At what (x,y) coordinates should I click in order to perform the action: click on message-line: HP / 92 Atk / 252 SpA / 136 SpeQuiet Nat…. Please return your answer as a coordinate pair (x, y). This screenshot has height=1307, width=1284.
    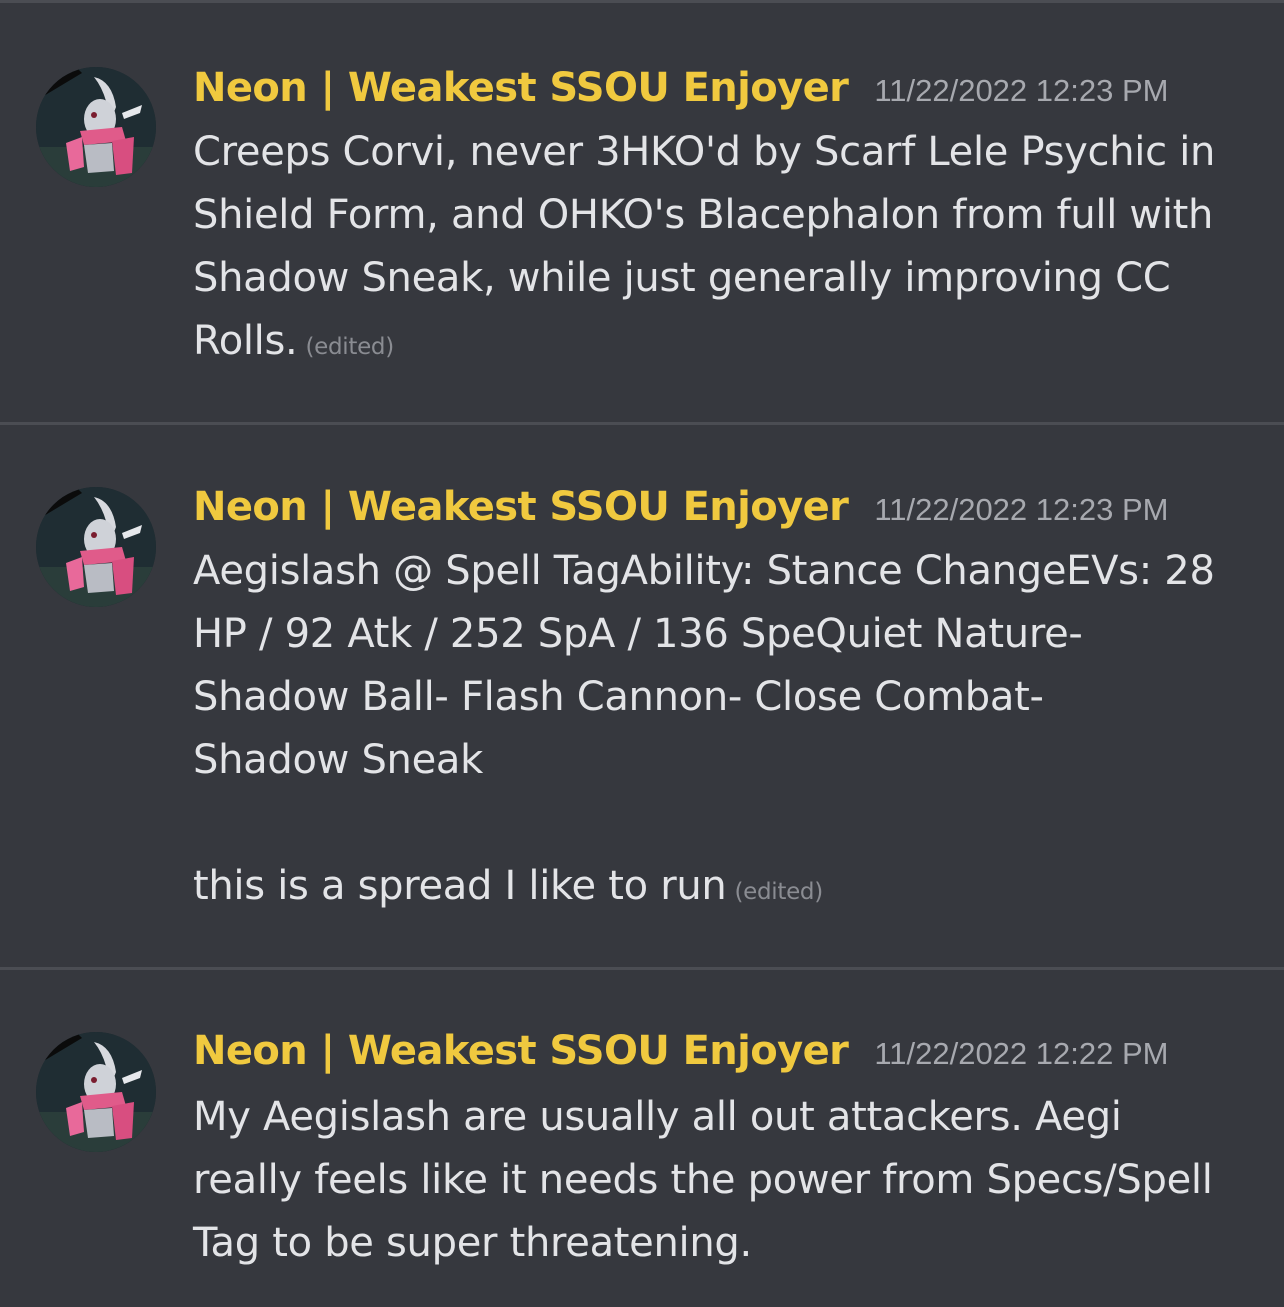
    Looking at the image, I should click on (638, 634).